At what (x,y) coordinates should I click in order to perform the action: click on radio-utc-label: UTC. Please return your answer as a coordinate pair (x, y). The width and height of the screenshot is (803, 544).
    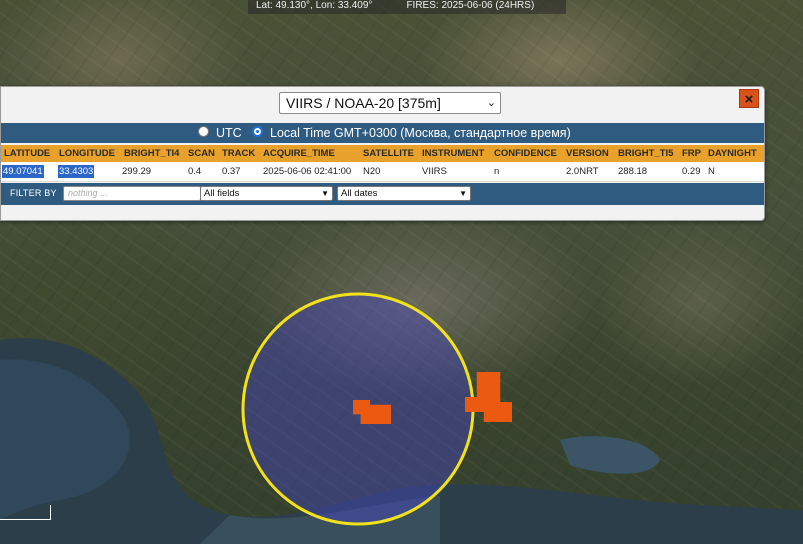
    Looking at the image, I should click on (229, 133).